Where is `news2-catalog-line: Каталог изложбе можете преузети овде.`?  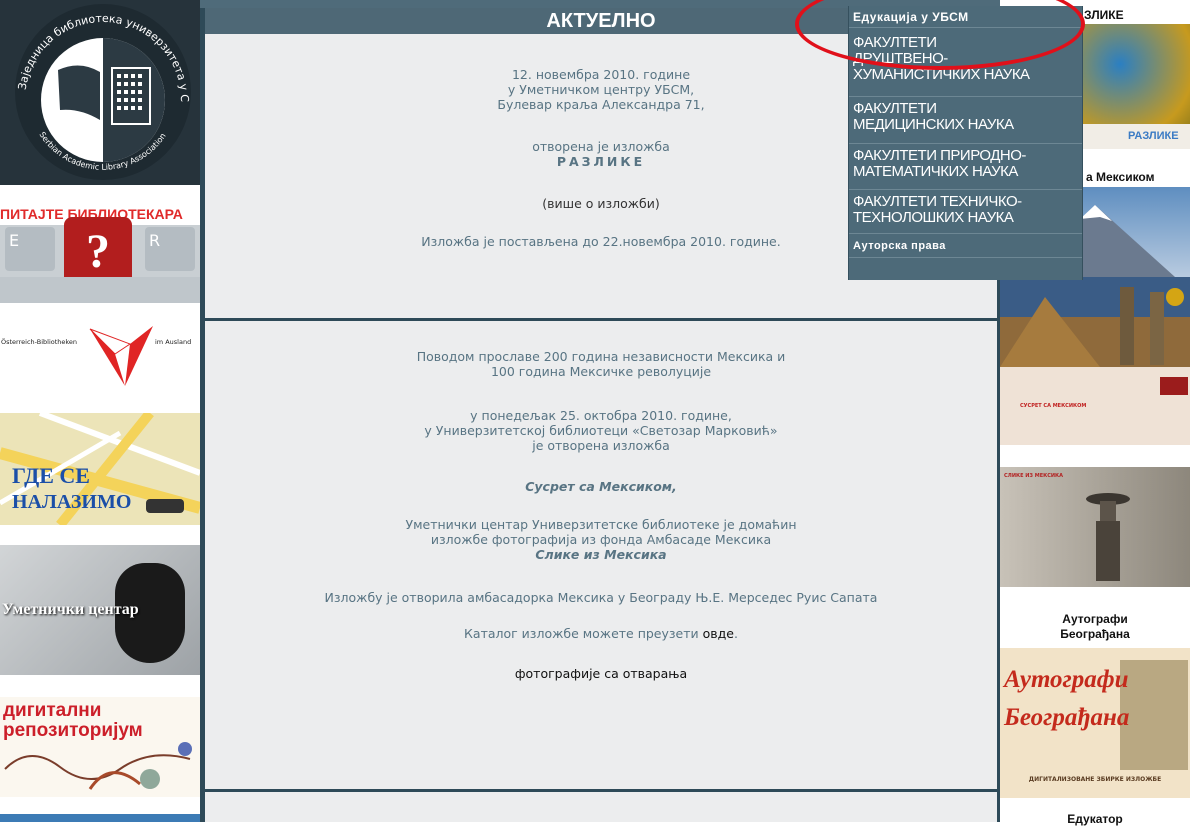 news2-catalog-line: Каталог изложбе можете преузети овде. is located at coordinates (601, 633).